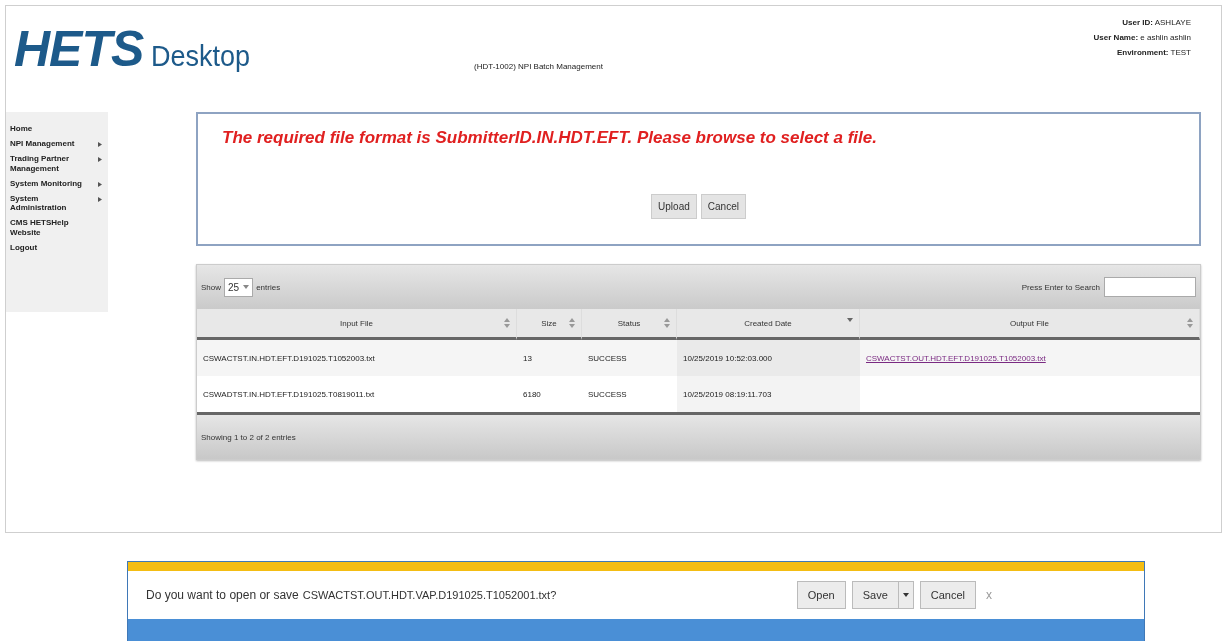 The height and width of the screenshot is (641, 1225). Describe the element at coordinates (1030, 324) in the screenshot. I see `column-header: Output File` at that location.